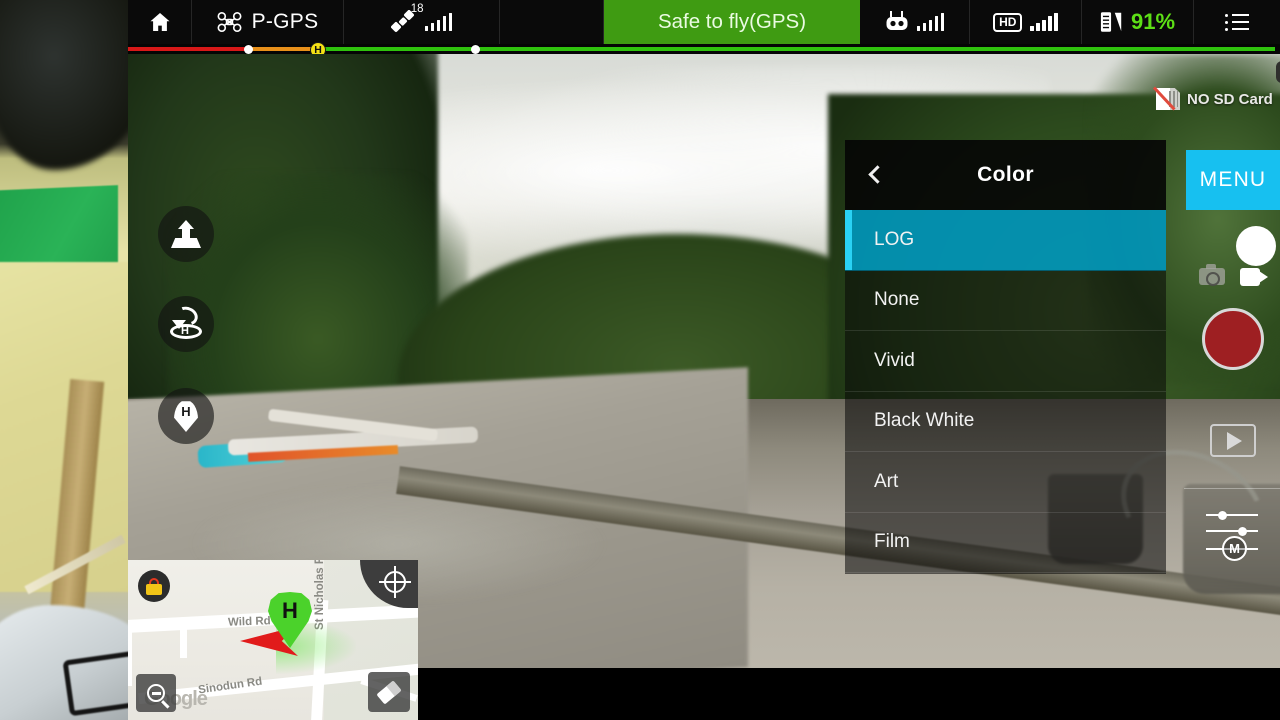 This screenshot has width=1280, height=720. I want to click on strip-marker-b, so click(475, 49).